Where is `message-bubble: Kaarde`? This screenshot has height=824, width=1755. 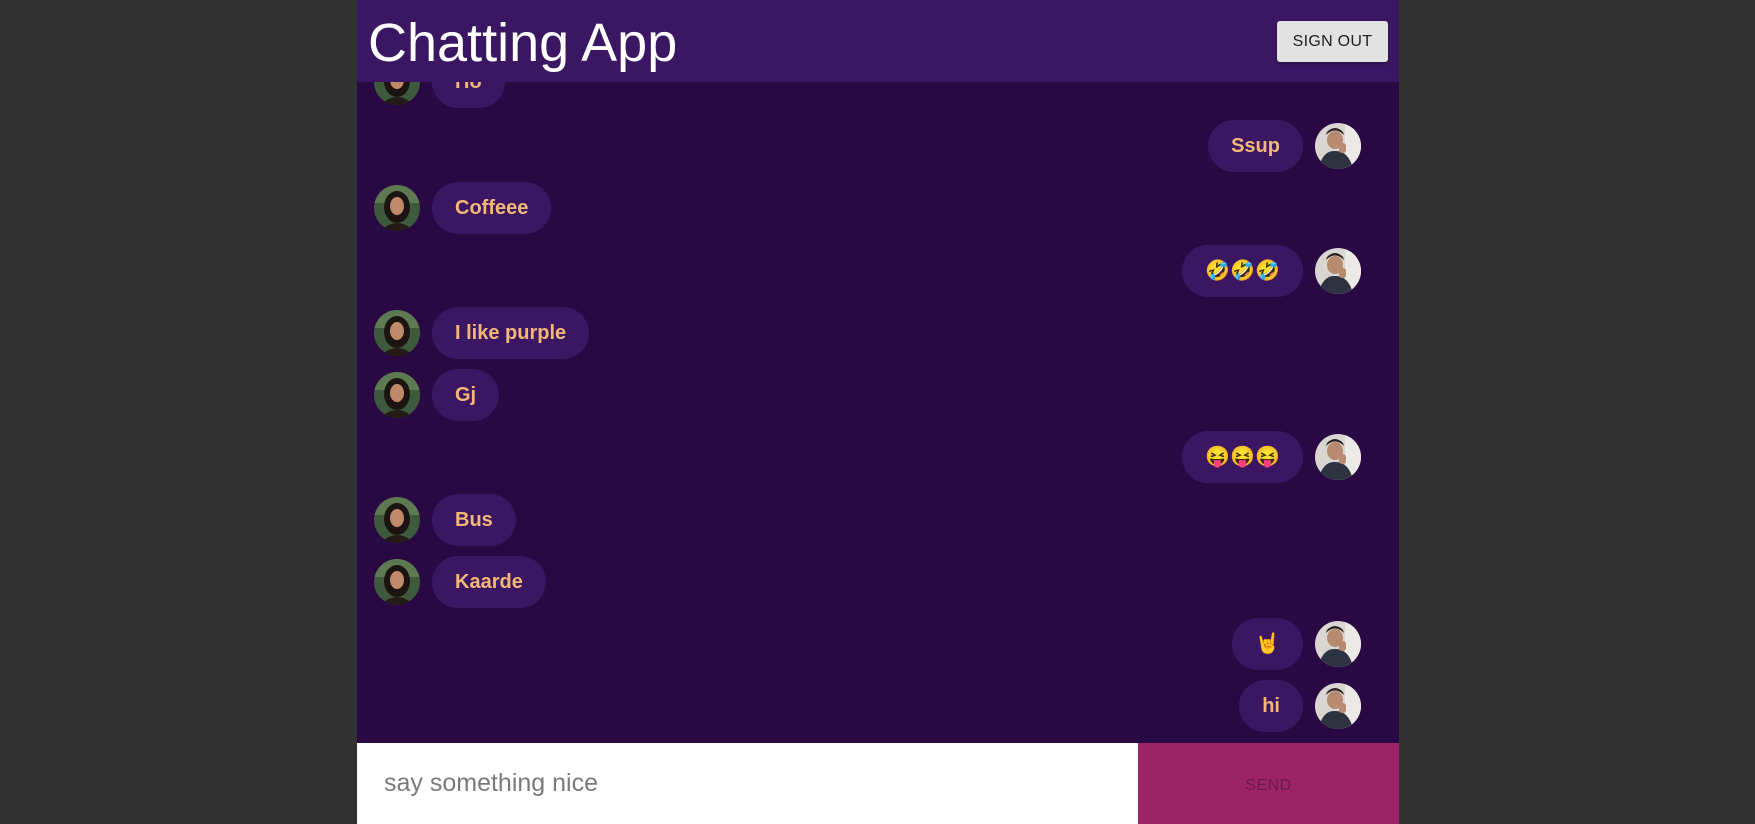 message-bubble: Kaarde is located at coordinates (489, 582).